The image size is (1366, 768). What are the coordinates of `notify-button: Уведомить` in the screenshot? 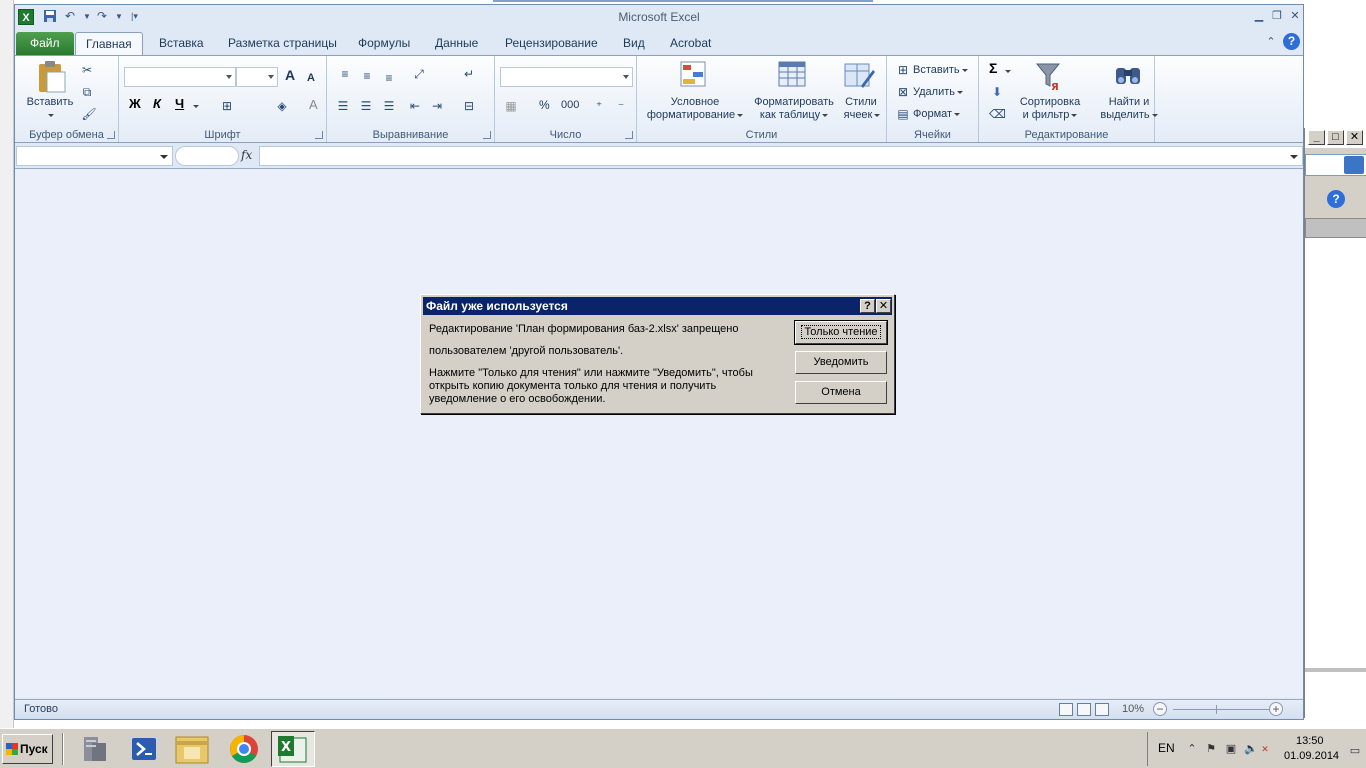 It's located at (841, 362).